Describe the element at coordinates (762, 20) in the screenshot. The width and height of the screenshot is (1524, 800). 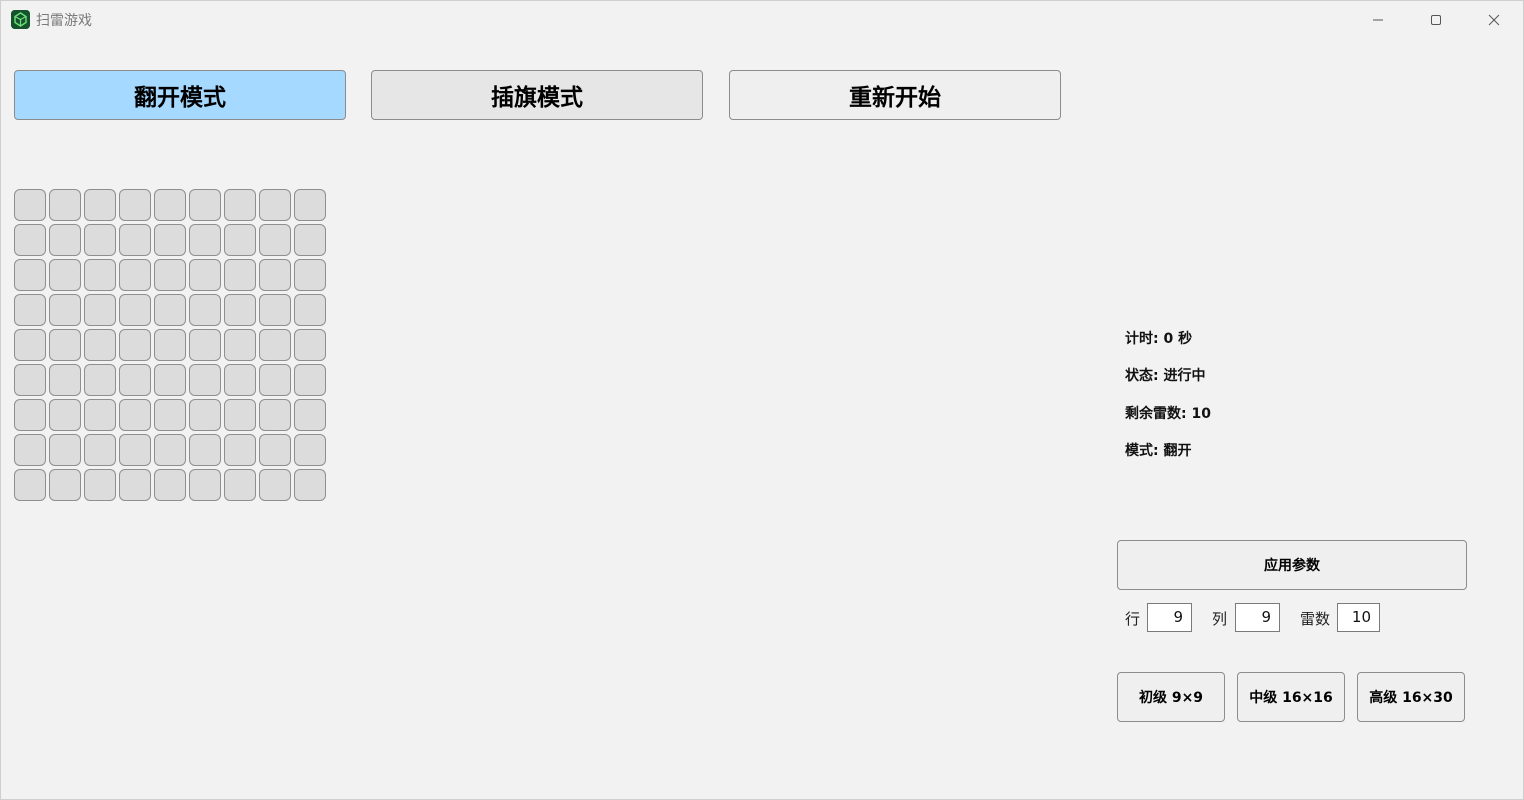
I see `title-bar: 扫雷游戏` at that location.